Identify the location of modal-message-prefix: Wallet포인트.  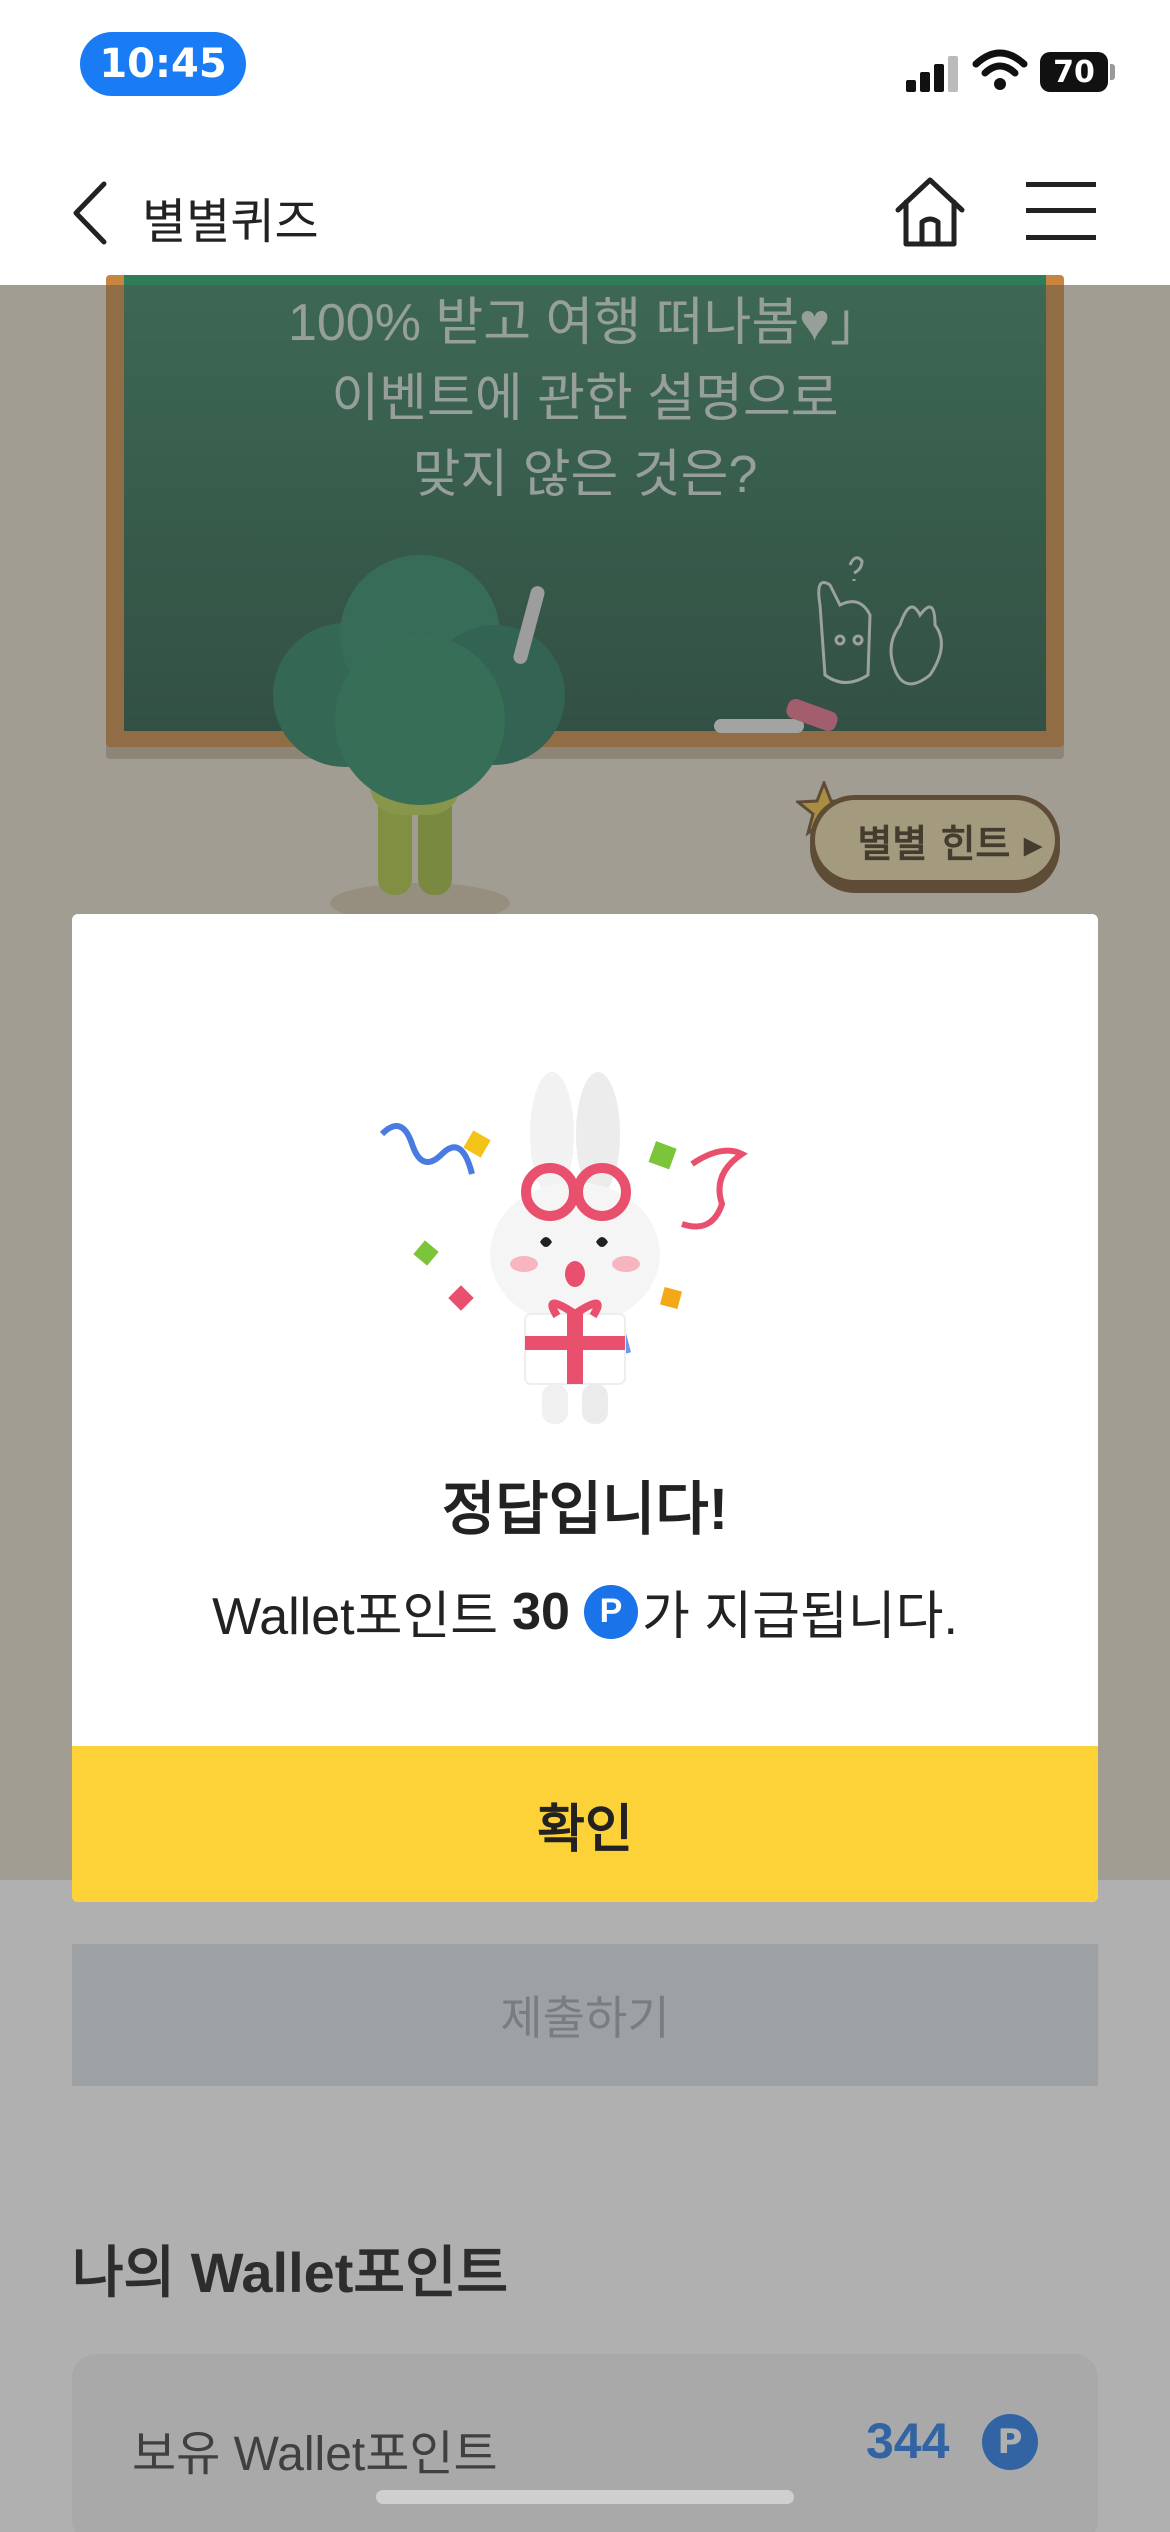
(355, 1617).